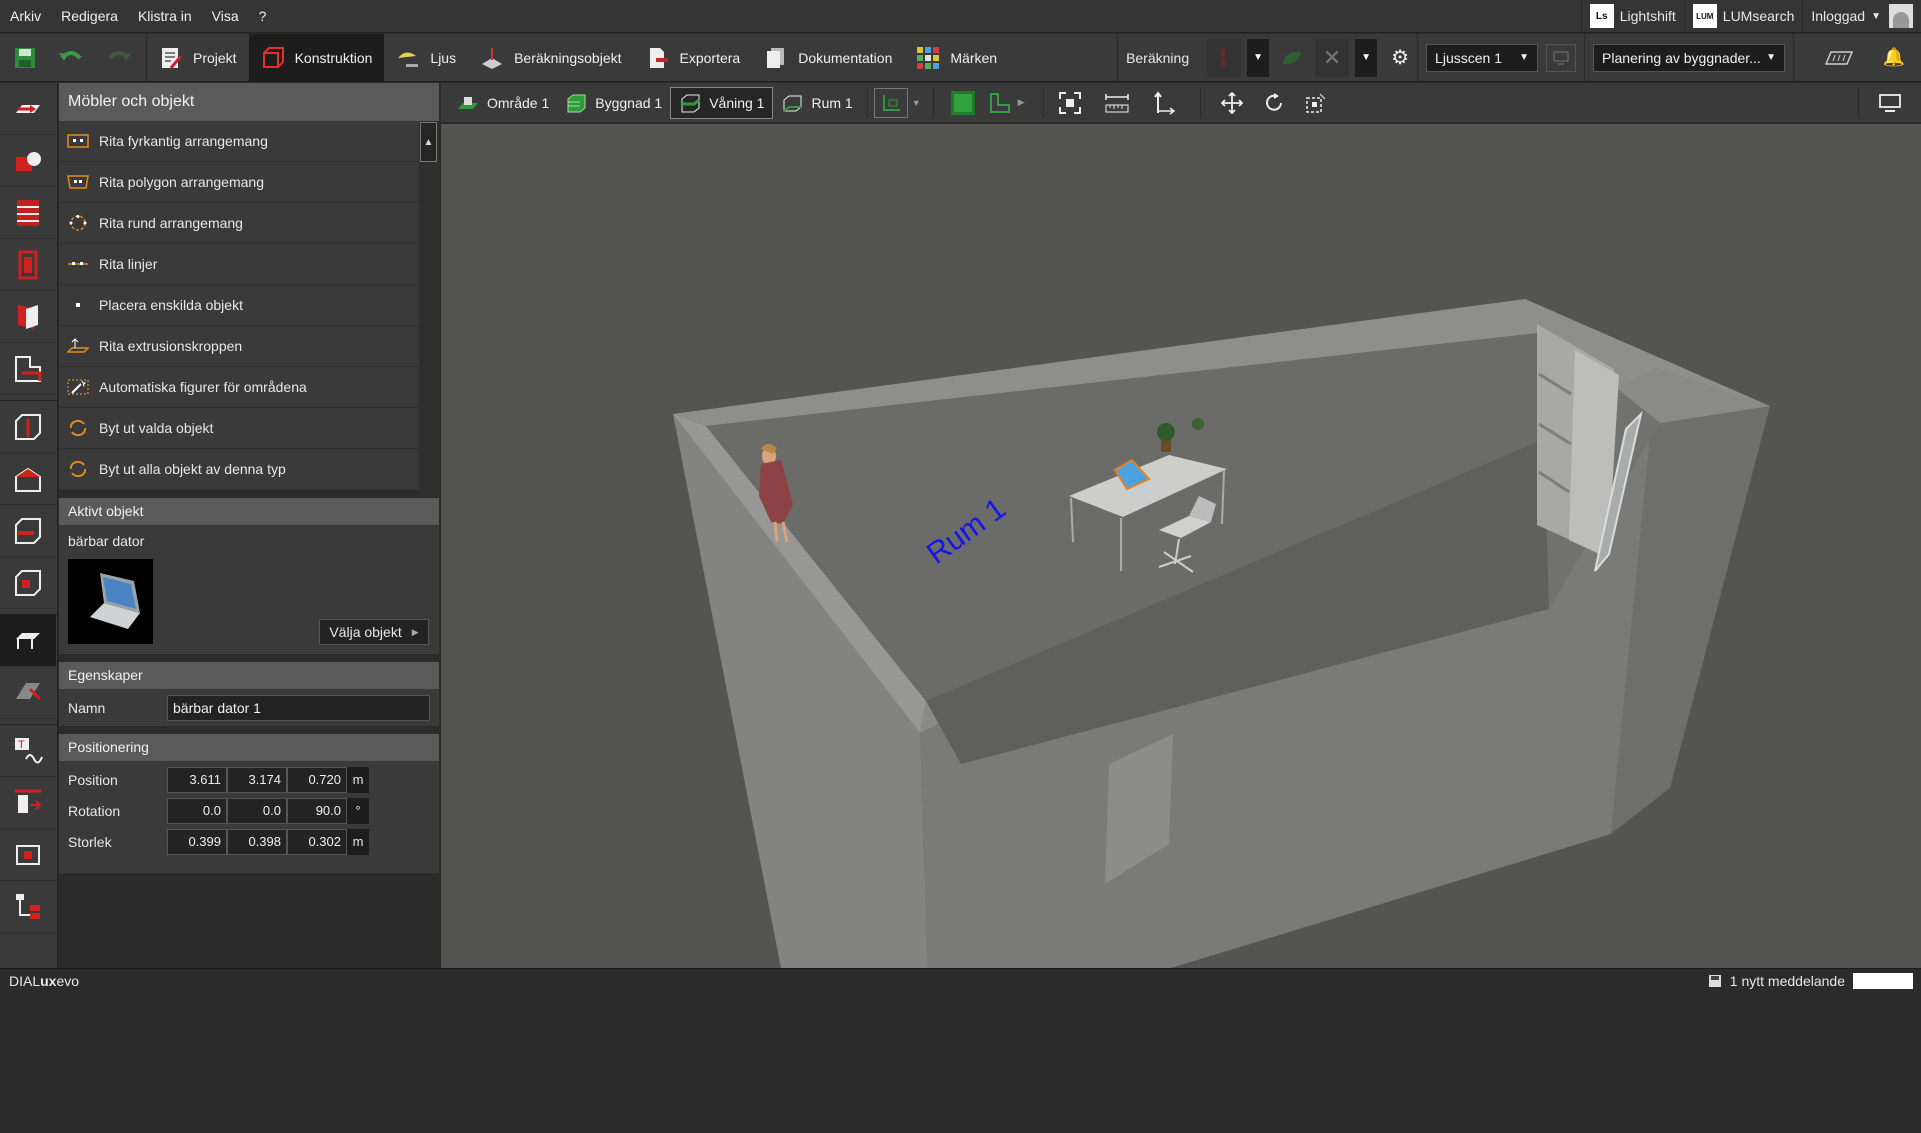 Image resolution: width=1921 pixels, height=1133 pixels. I want to click on menu-visa: Visa, so click(225, 16).